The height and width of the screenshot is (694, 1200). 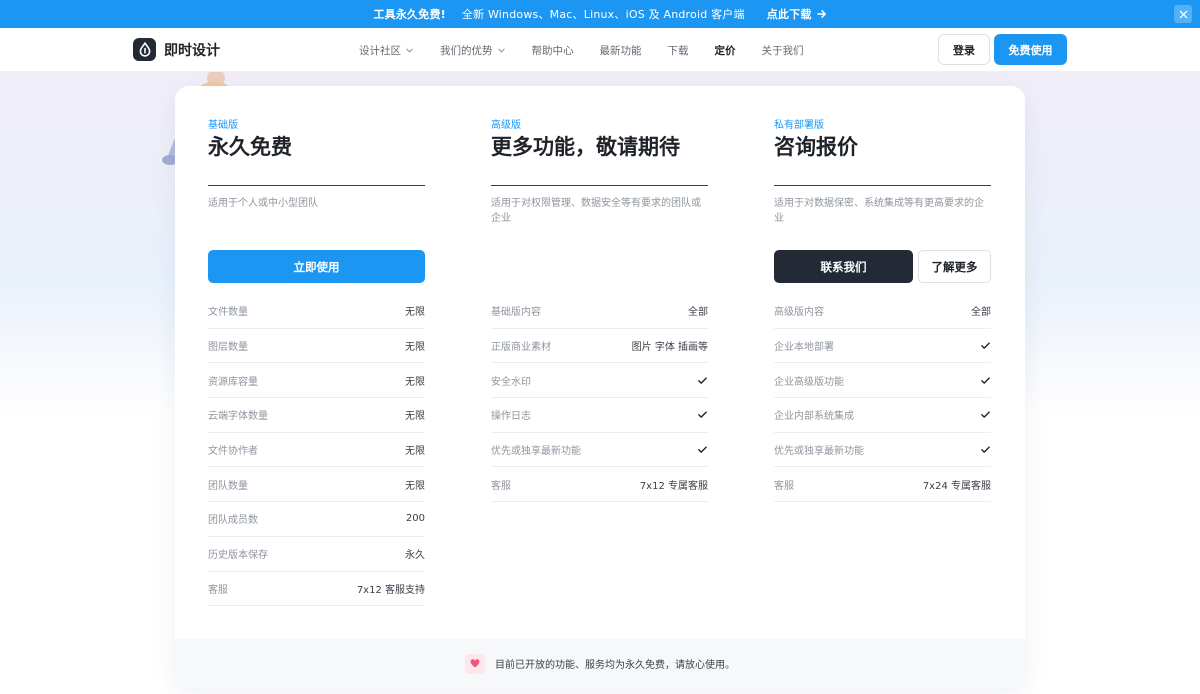 What do you see at coordinates (879, 211) in the screenshot?
I see `plan-description: 适用于对数据保密、系统集成等有更高要求的企业` at bounding box center [879, 211].